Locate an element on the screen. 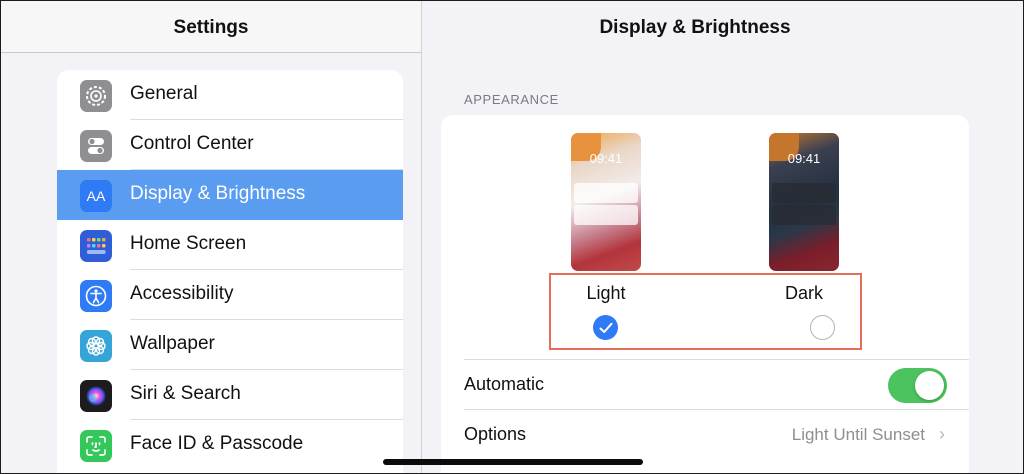 The image size is (1024, 474). annotation-highlight-box is located at coordinates (705, 311).